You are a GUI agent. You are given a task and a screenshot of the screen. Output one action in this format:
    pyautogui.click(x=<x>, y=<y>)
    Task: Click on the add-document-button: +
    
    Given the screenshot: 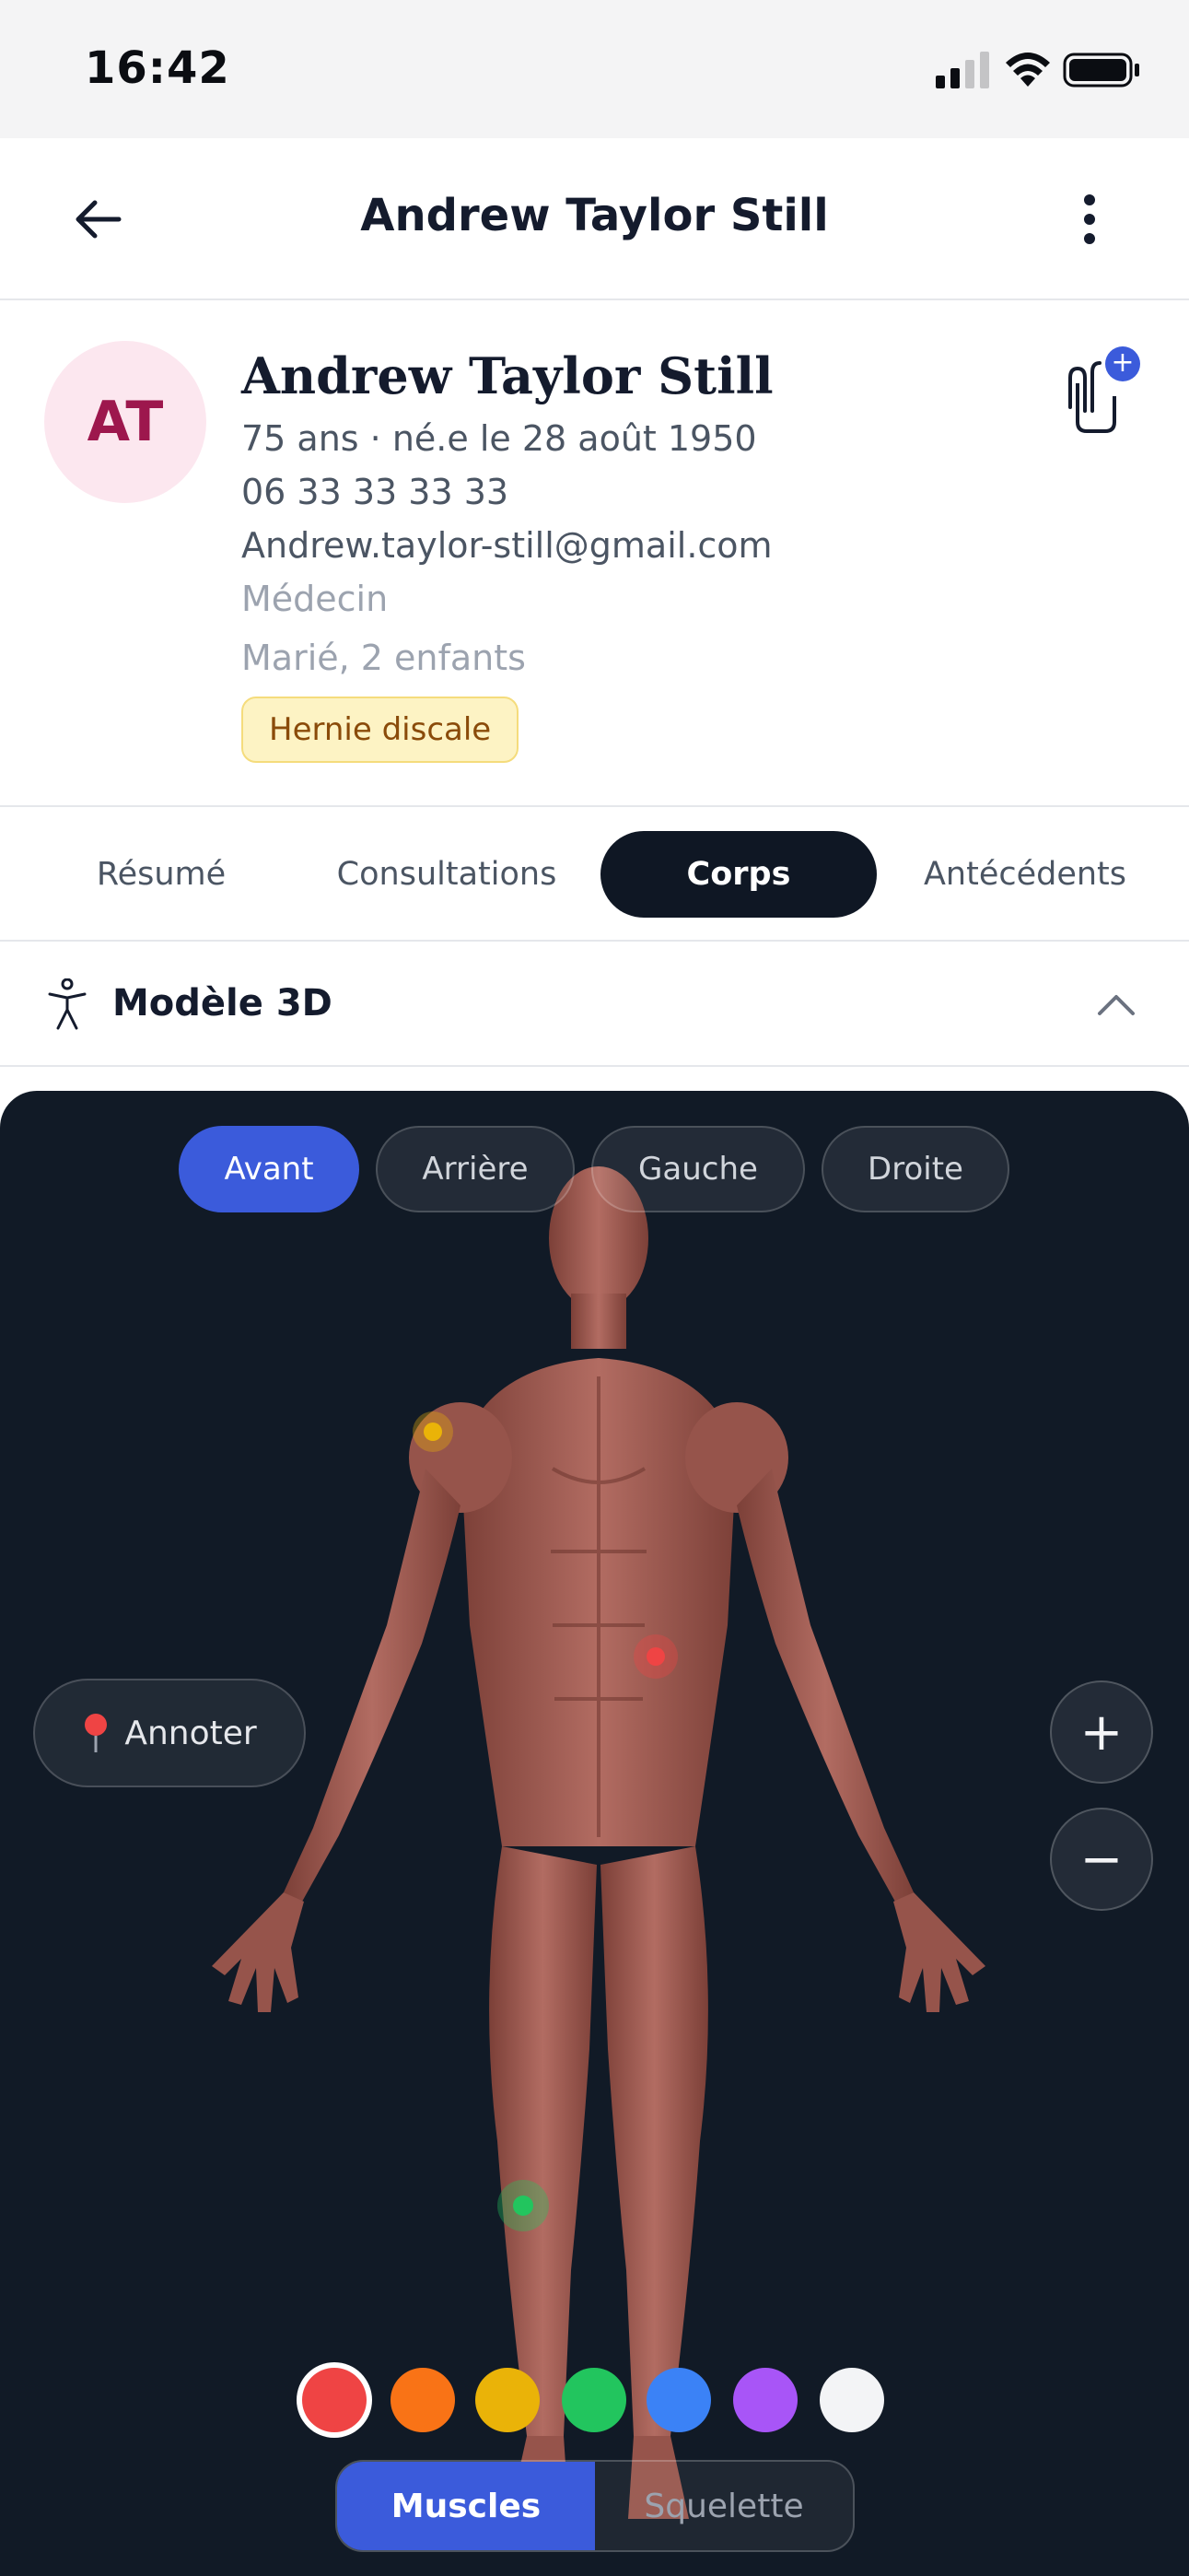 What is the action you would take?
    pyautogui.click(x=1099, y=392)
    